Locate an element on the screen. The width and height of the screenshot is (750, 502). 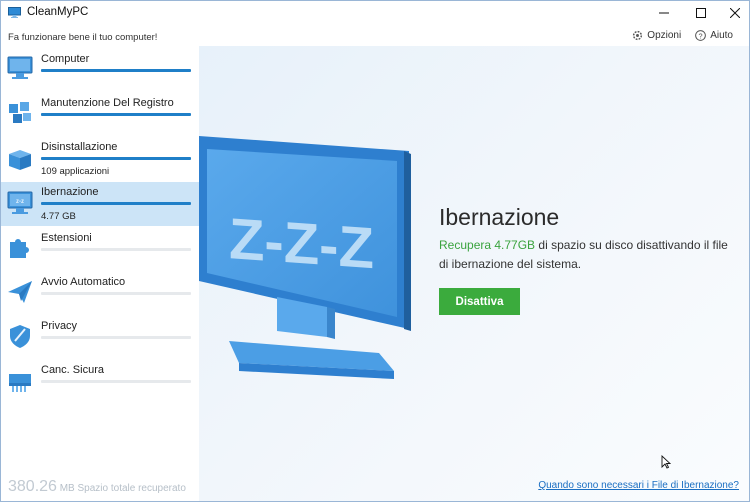
close-button is located at coordinates (733, 13).